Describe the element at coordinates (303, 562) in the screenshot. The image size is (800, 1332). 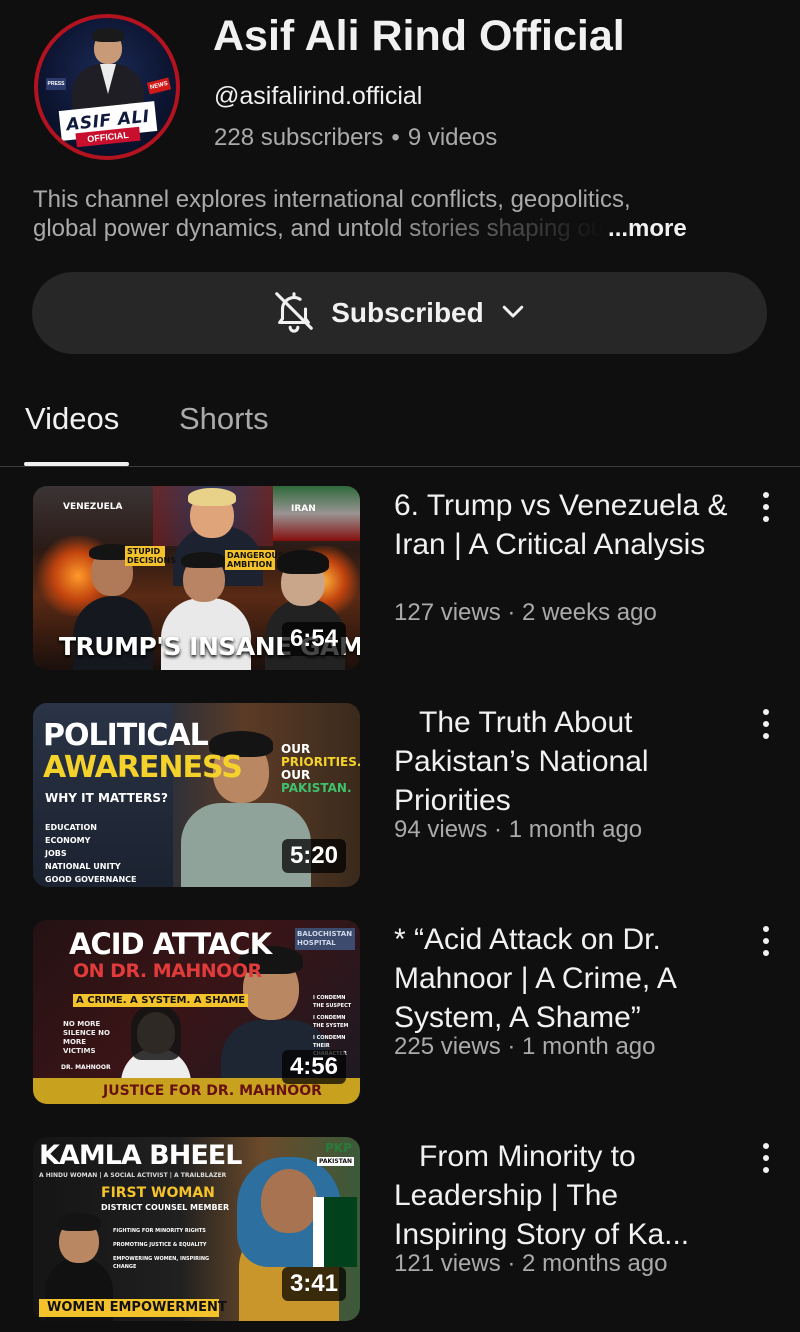
I see `thumb-person-turban` at that location.